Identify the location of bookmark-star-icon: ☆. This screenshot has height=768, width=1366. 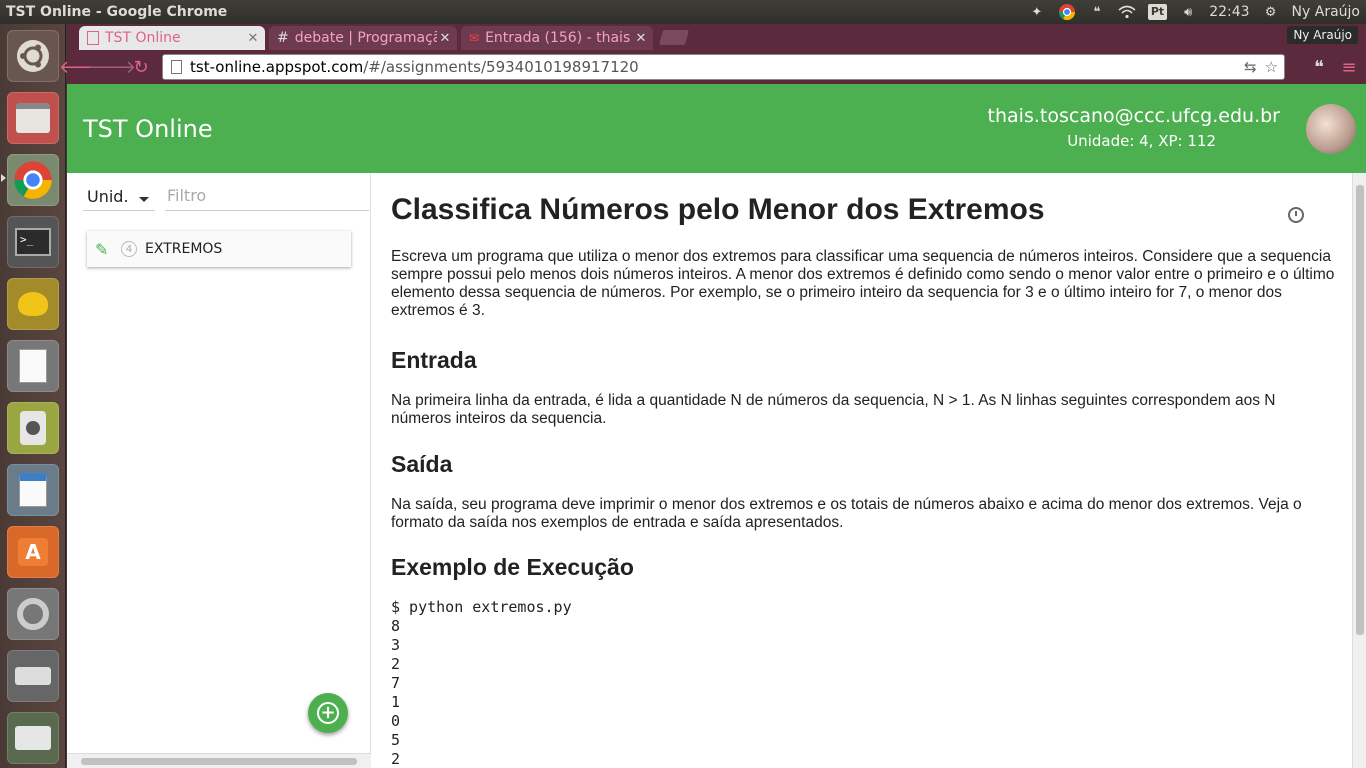
(1271, 67).